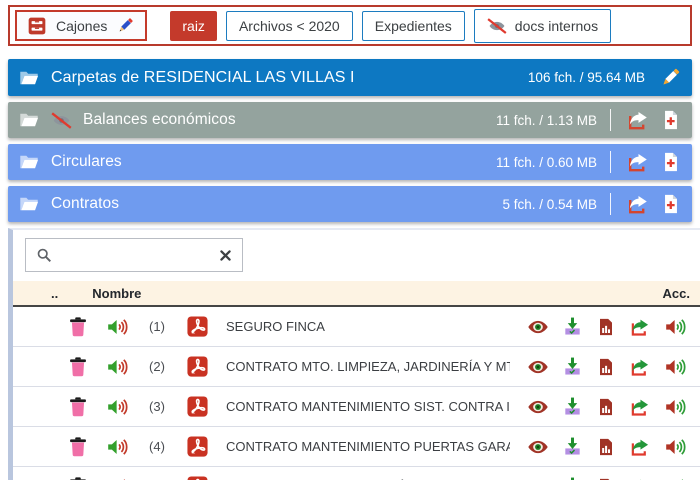 This screenshot has height=480, width=700. What do you see at coordinates (157, 446) in the screenshot?
I see `file-number: (4)` at bounding box center [157, 446].